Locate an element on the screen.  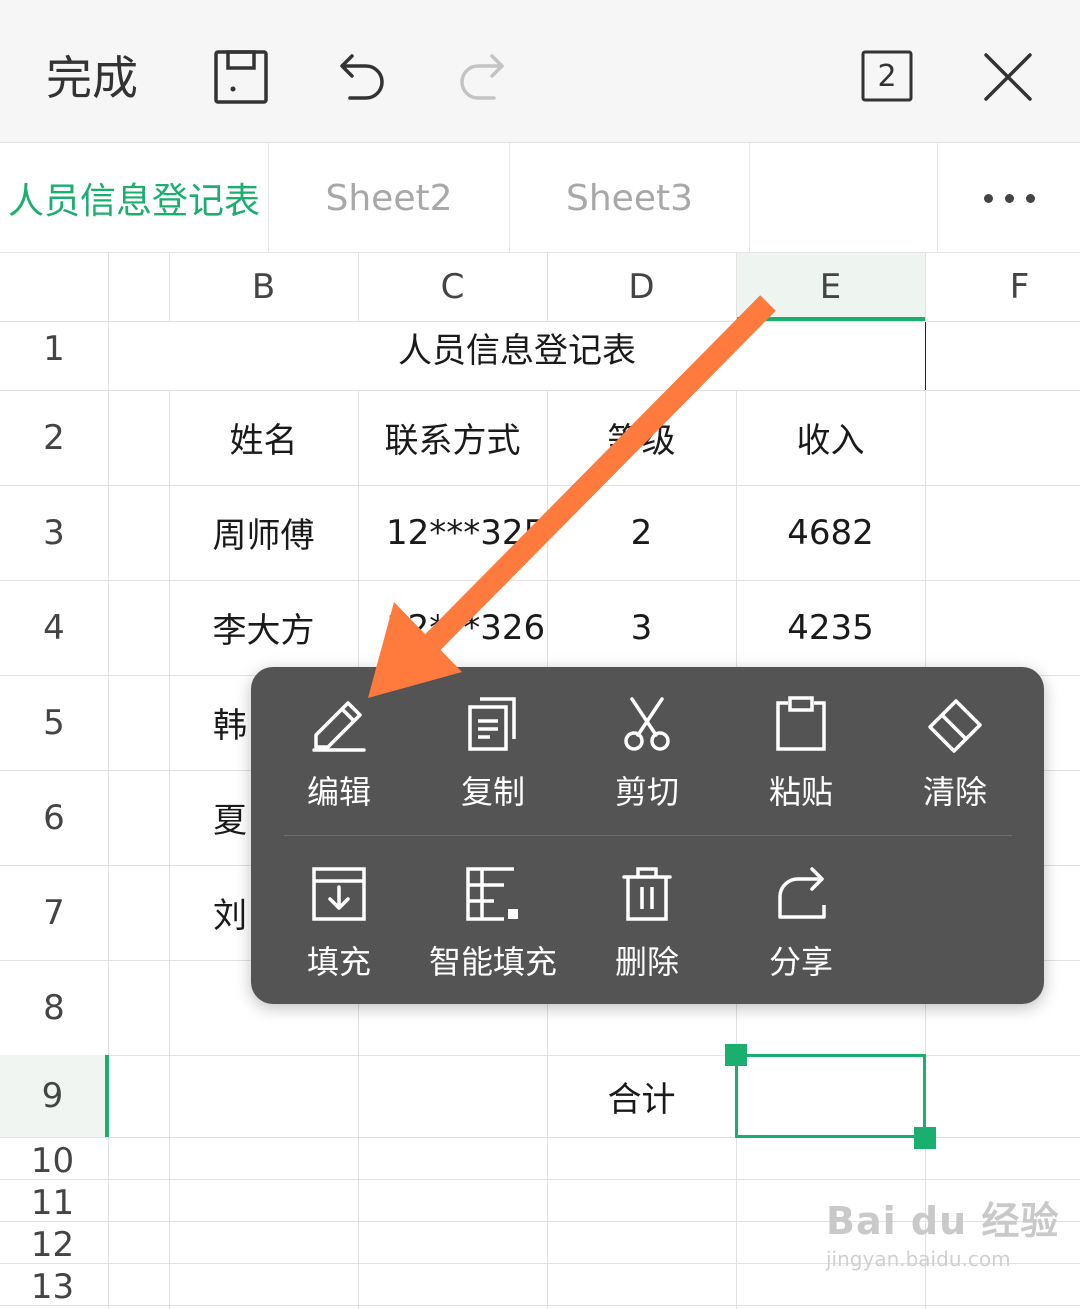
tab-empty-slot is located at coordinates (844, 198).